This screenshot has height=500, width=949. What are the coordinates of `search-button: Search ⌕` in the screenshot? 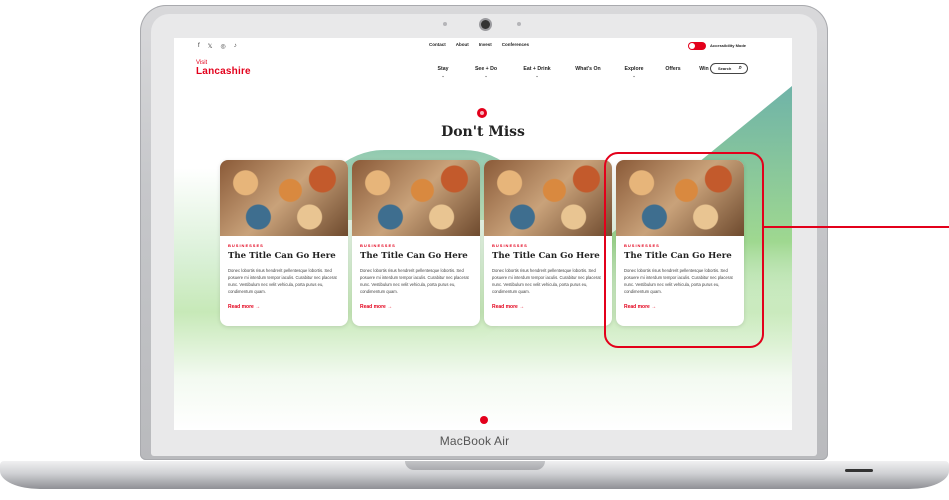 It's located at (729, 68).